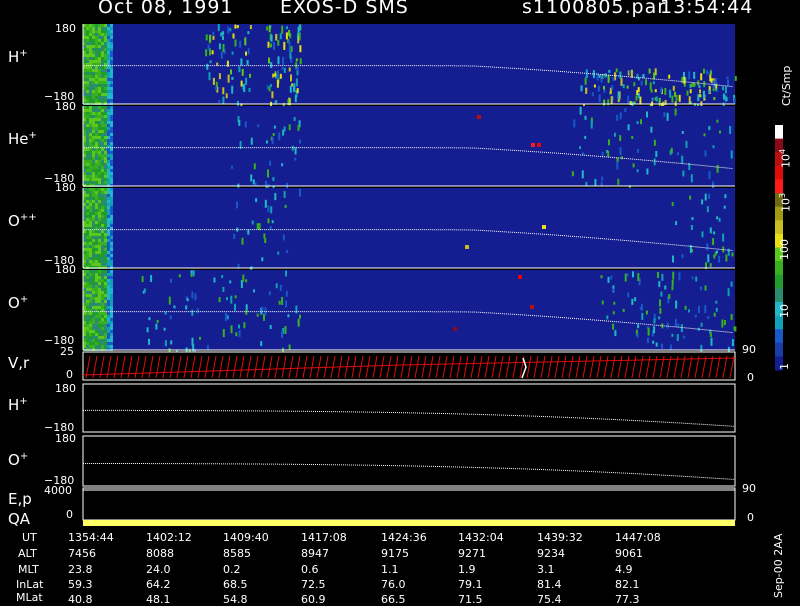 Image resolution: width=800 pixels, height=606 pixels. I want to click on panel-label-he-plus: He+, so click(22, 139).